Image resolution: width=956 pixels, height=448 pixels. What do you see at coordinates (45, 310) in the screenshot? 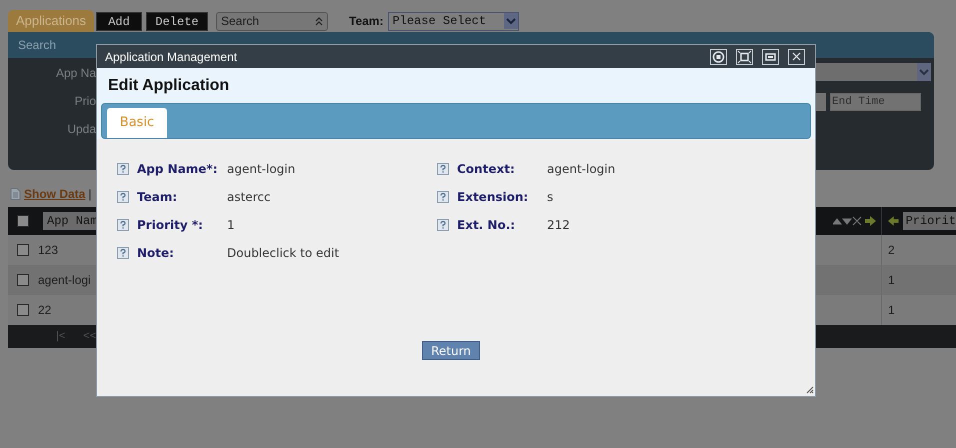
I see `table-cell-text: 22` at bounding box center [45, 310].